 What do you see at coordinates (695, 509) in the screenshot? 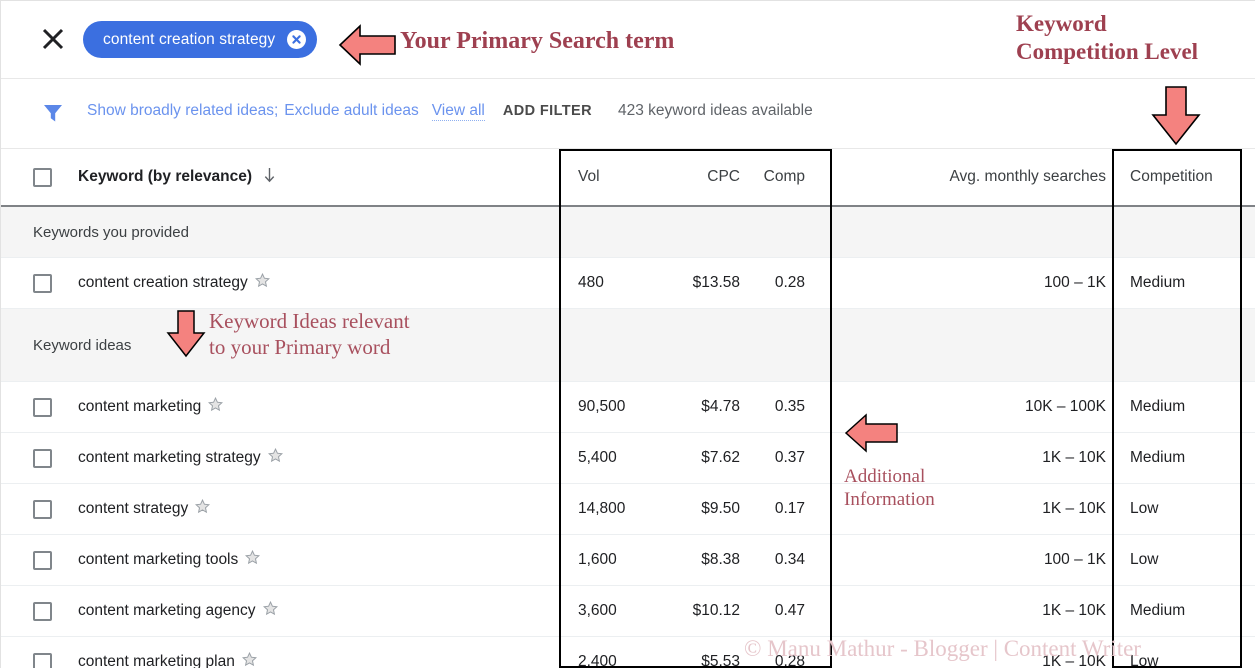
I see `row-cpc-cell: $9.50` at bounding box center [695, 509].